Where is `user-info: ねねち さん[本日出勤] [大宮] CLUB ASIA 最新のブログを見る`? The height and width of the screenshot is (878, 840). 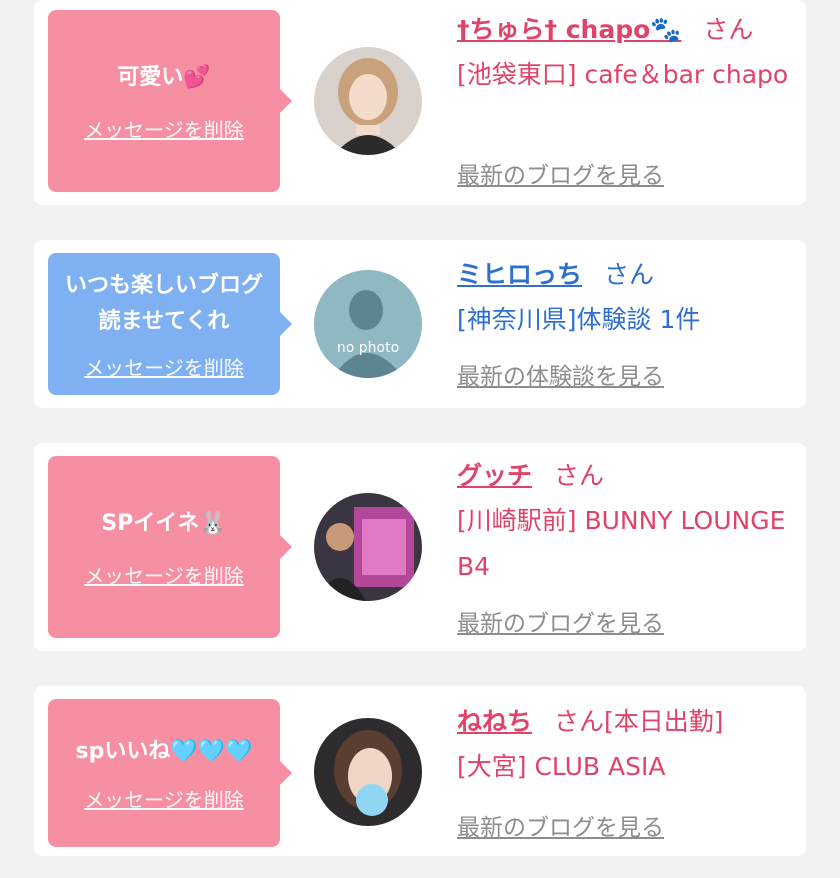
user-info: ねねち さん[本日出勤] [大宮] CLUB ASIA 最新のブログを見る is located at coordinates (627, 771).